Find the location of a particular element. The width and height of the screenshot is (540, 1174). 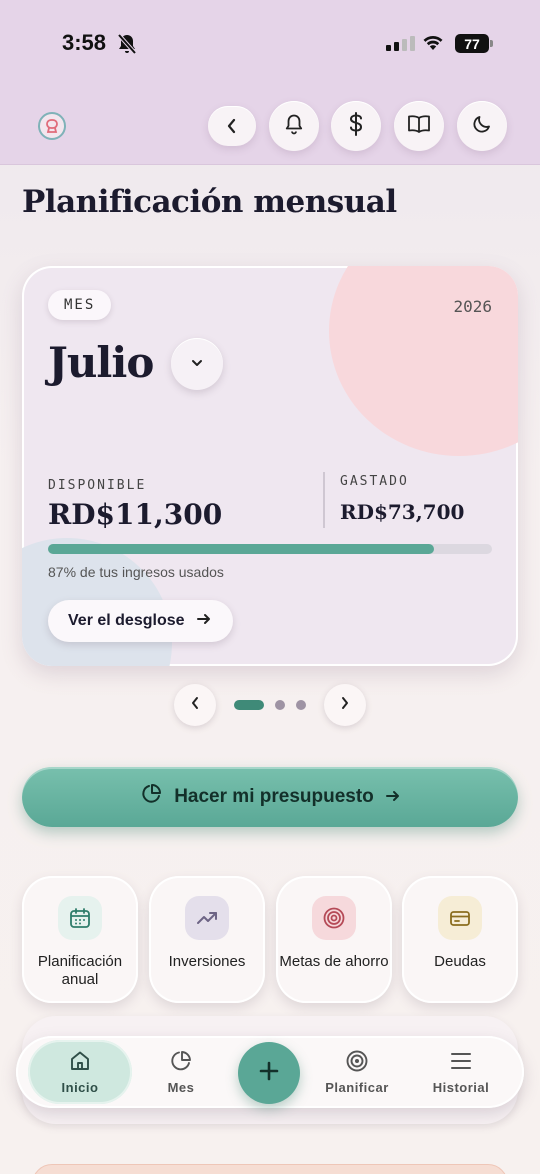

currency-button is located at coordinates (356, 126).